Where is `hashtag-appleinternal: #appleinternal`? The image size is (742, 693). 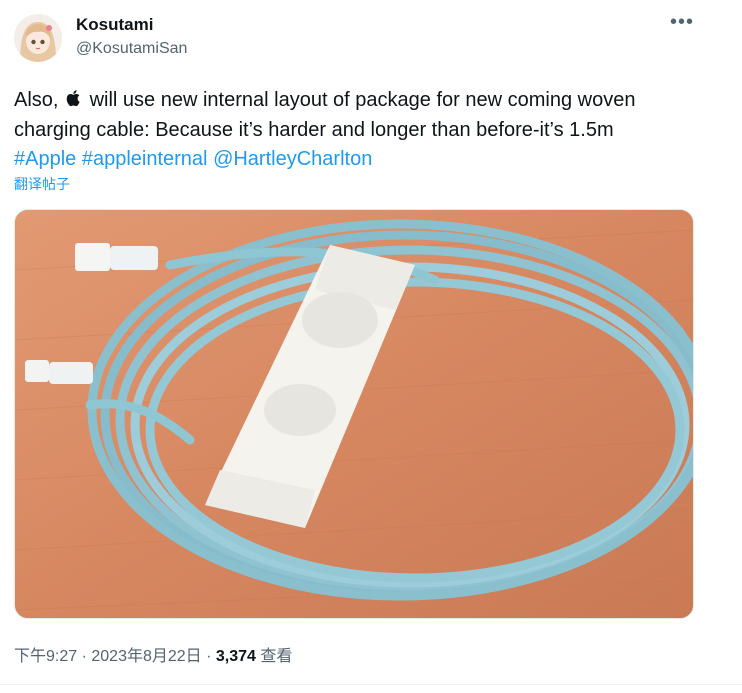
hashtag-appleinternal: #appleinternal is located at coordinates (145, 159).